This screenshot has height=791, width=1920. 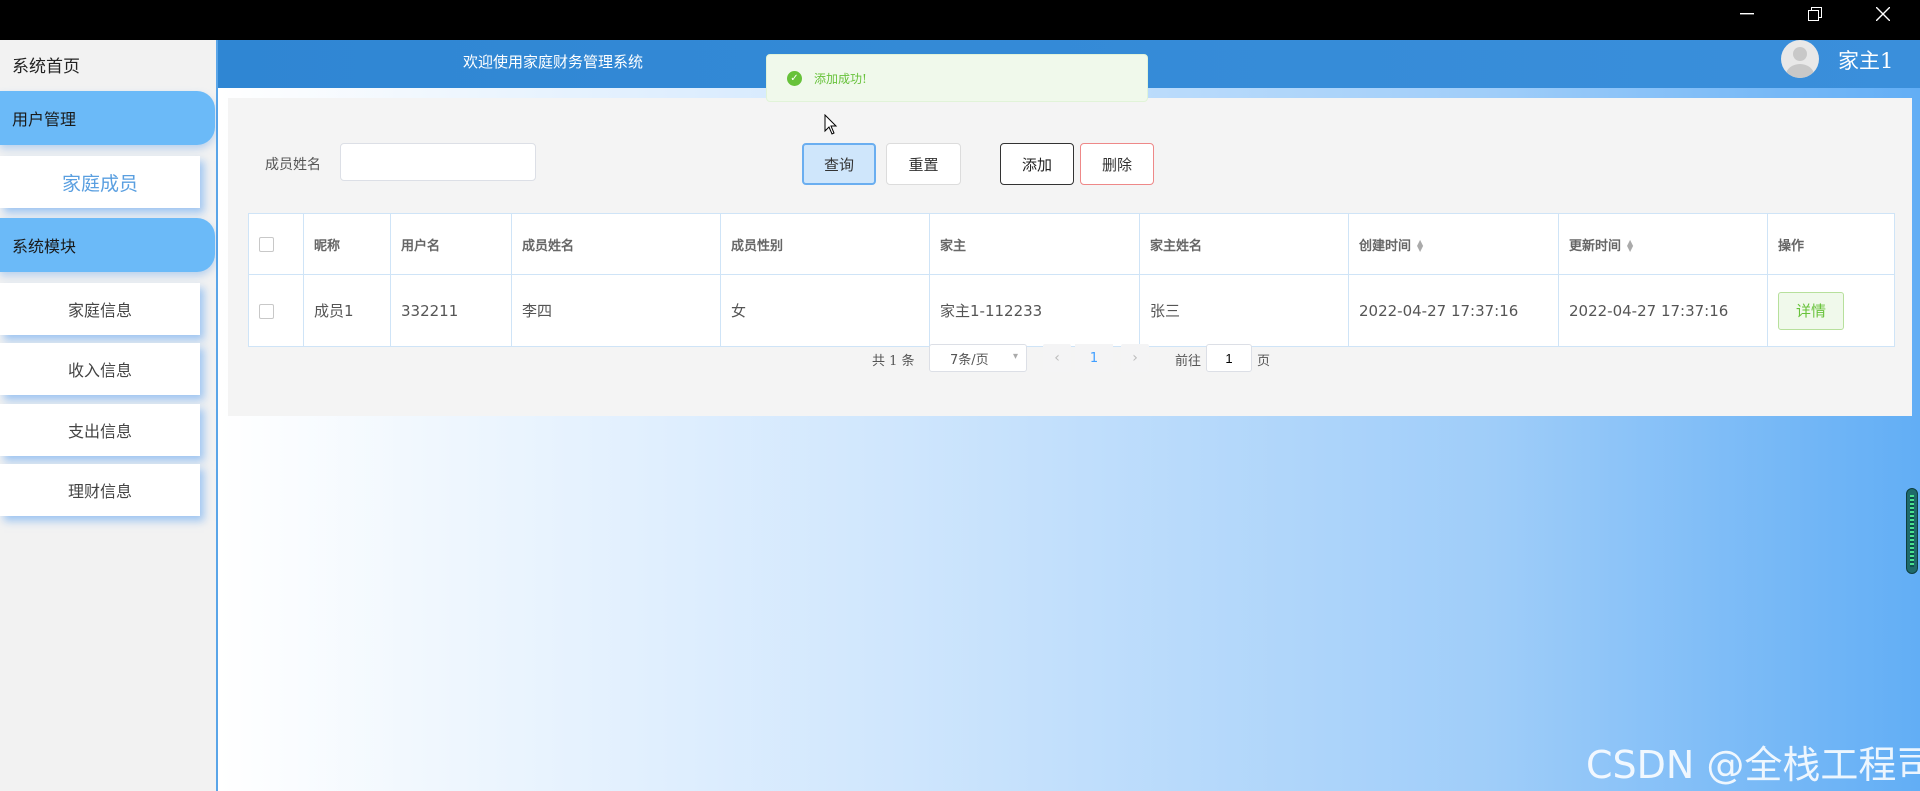 I want to click on row-checkbox, so click(x=266, y=311).